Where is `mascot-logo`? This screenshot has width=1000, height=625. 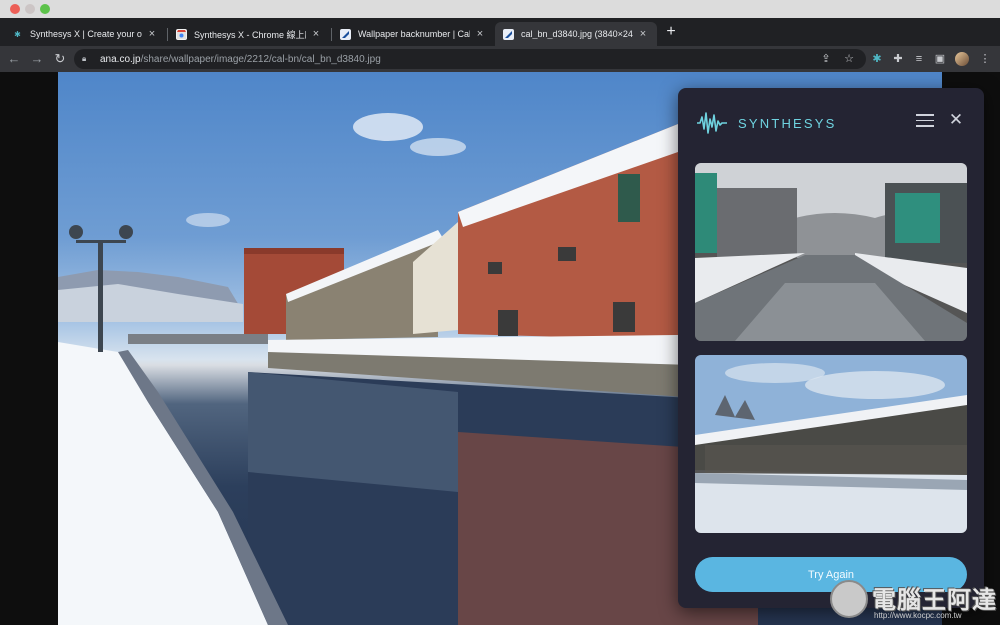
mascot-logo is located at coordinates (849, 599).